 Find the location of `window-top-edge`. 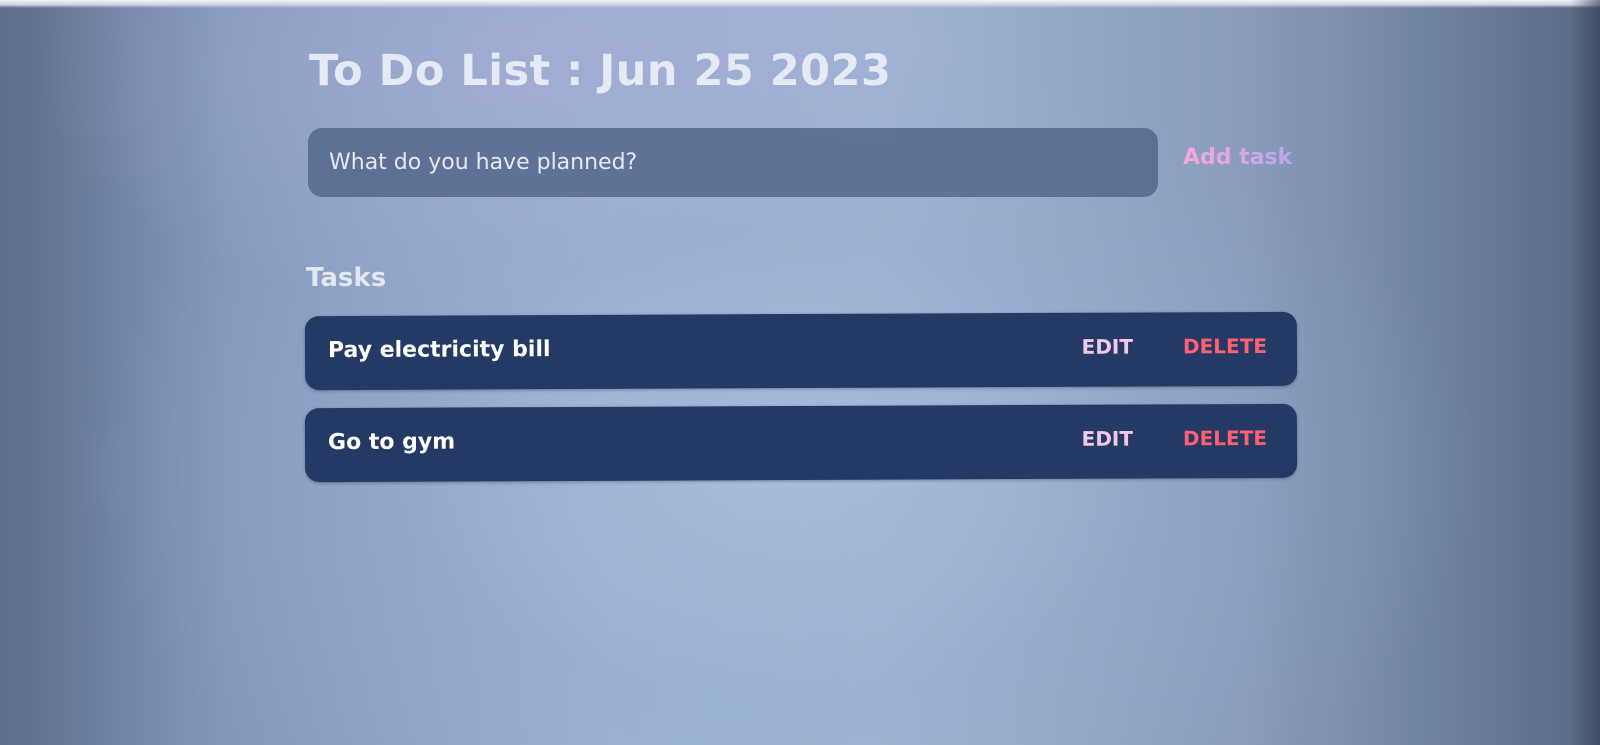

window-top-edge is located at coordinates (800, 4).